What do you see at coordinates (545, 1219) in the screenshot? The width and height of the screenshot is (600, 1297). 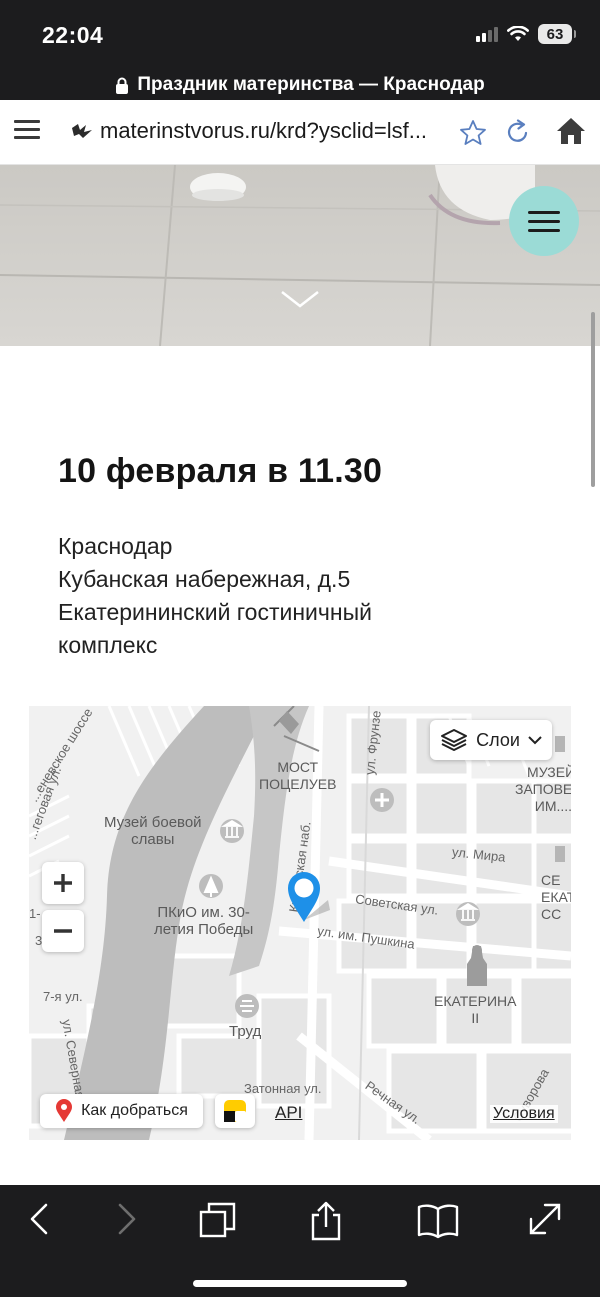 I see `expand-icon` at bounding box center [545, 1219].